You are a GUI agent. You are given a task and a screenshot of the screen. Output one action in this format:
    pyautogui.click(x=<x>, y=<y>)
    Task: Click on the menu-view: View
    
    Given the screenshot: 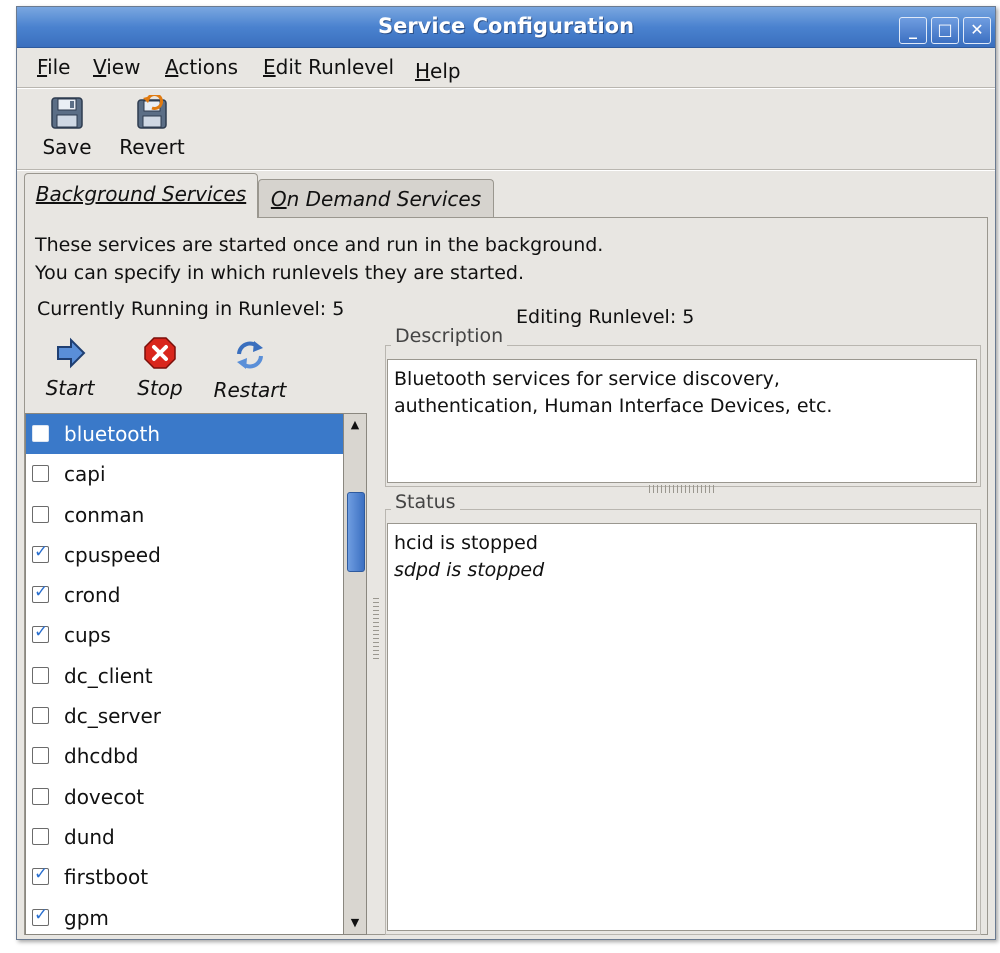 What is the action you would take?
    pyautogui.click(x=116, y=67)
    